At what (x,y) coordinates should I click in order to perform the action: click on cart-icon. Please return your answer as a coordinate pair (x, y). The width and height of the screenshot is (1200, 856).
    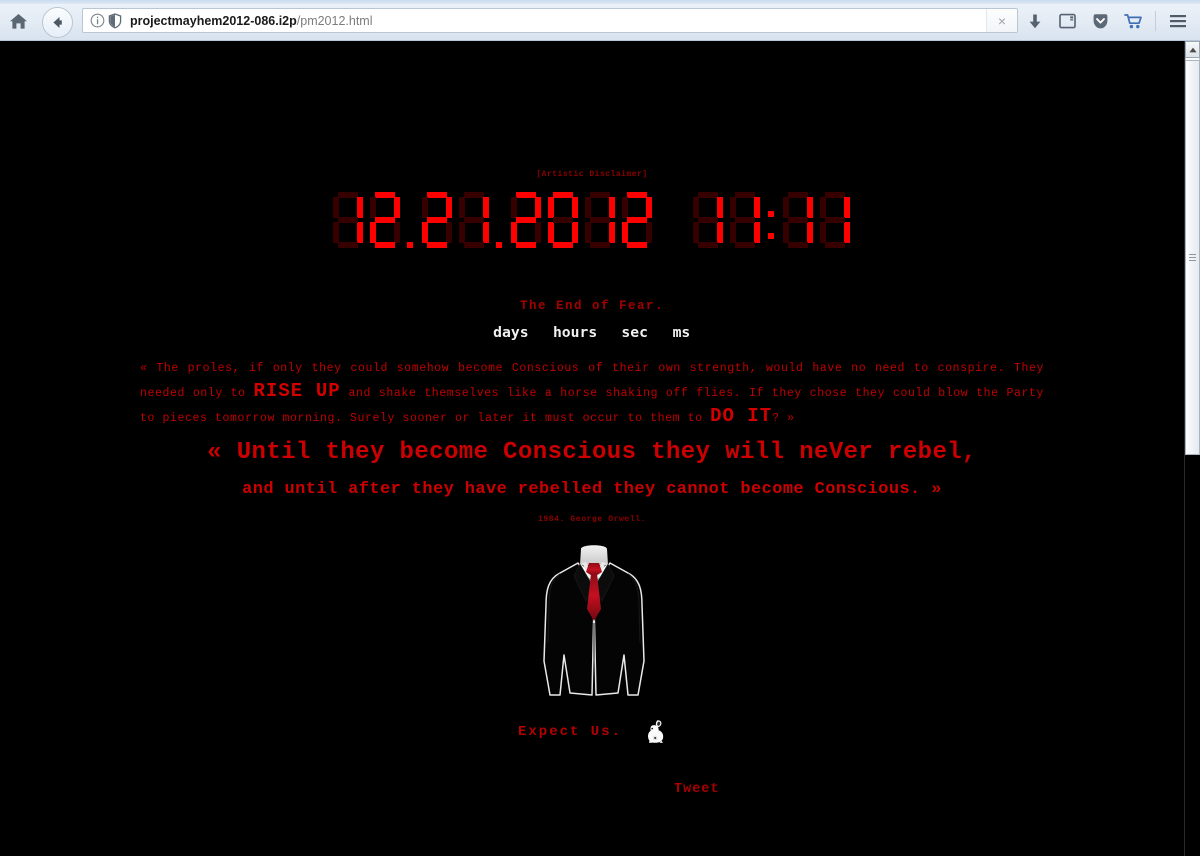
    Looking at the image, I should click on (1133, 21).